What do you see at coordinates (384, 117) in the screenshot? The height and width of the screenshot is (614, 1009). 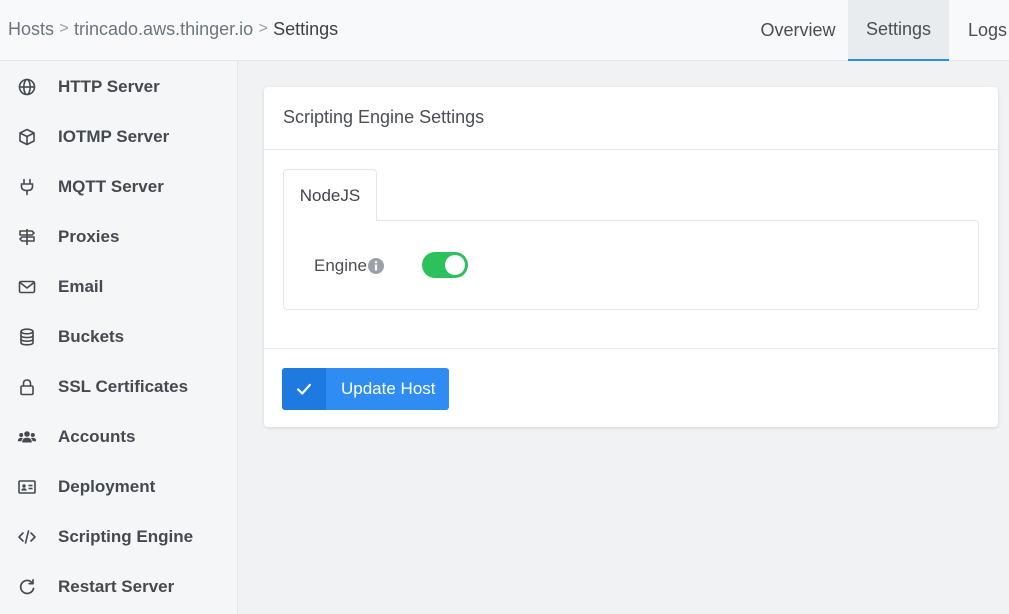 I see `card-title: Scripting Engine Settings` at bounding box center [384, 117].